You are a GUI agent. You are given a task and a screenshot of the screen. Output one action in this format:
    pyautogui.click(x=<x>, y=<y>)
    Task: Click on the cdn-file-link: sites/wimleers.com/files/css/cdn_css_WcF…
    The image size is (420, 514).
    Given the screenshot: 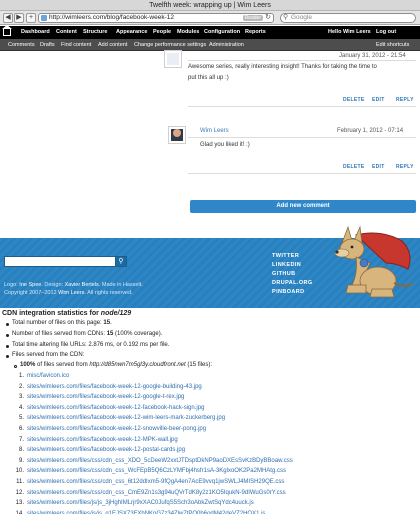 What is the action you would take?
    pyautogui.click(x=156, y=471)
    